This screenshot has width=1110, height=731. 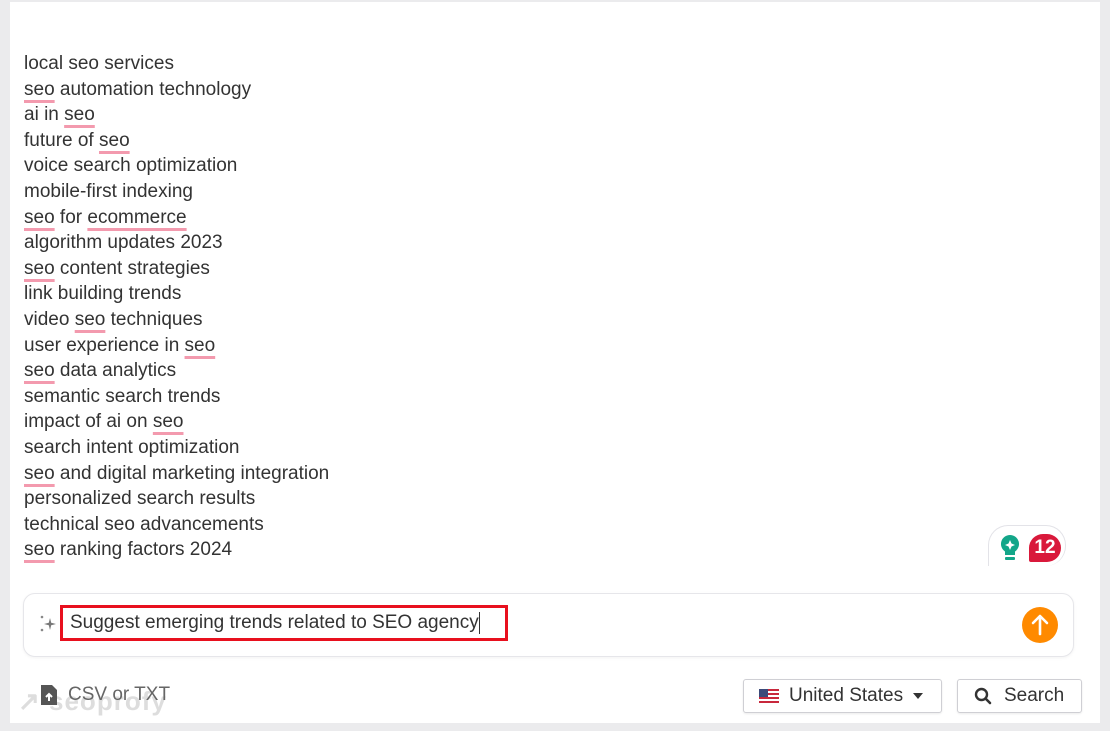 What do you see at coordinates (115, 371) in the screenshot?
I see `keyword-text: data analytics` at bounding box center [115, 371].